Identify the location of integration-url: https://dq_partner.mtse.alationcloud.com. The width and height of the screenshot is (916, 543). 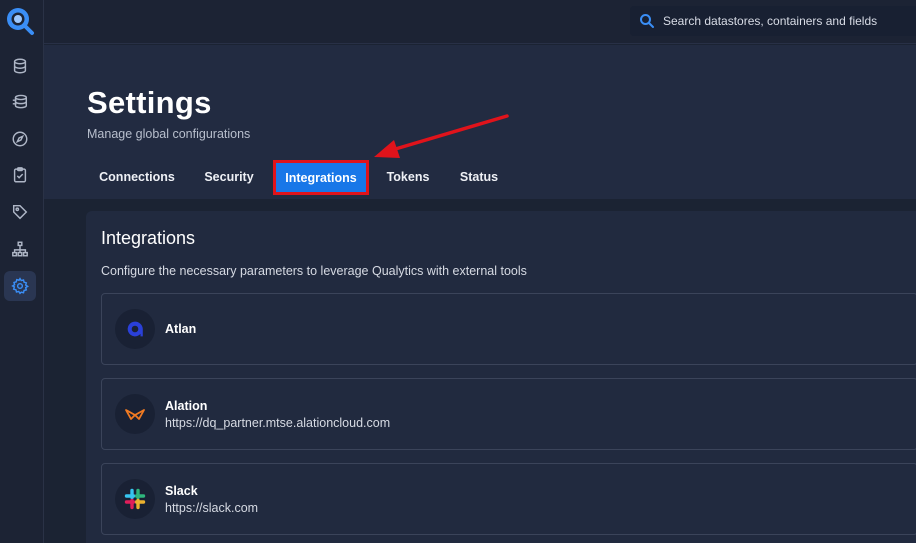
(278, 423).